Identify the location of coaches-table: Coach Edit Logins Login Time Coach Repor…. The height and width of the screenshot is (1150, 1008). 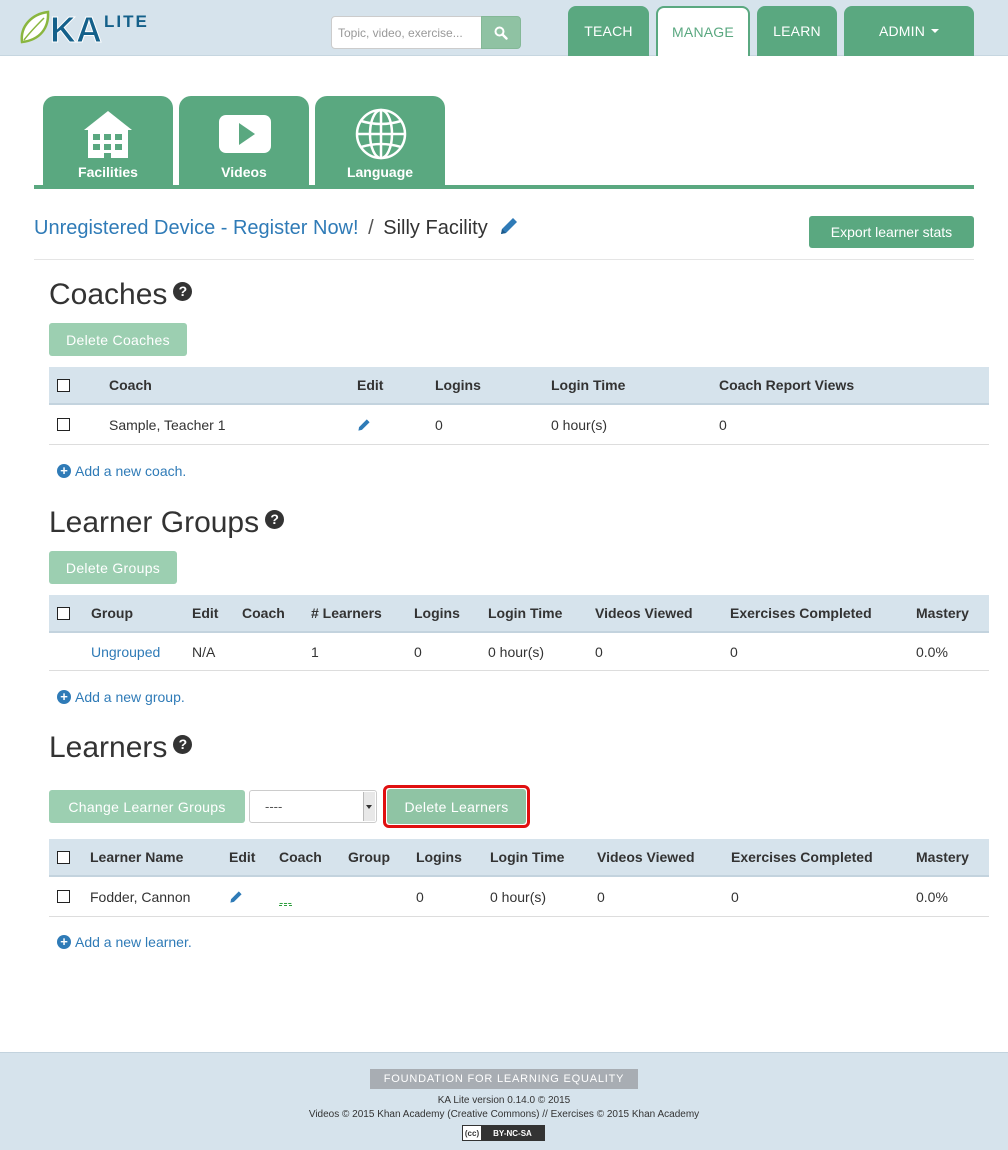
(519, 407).